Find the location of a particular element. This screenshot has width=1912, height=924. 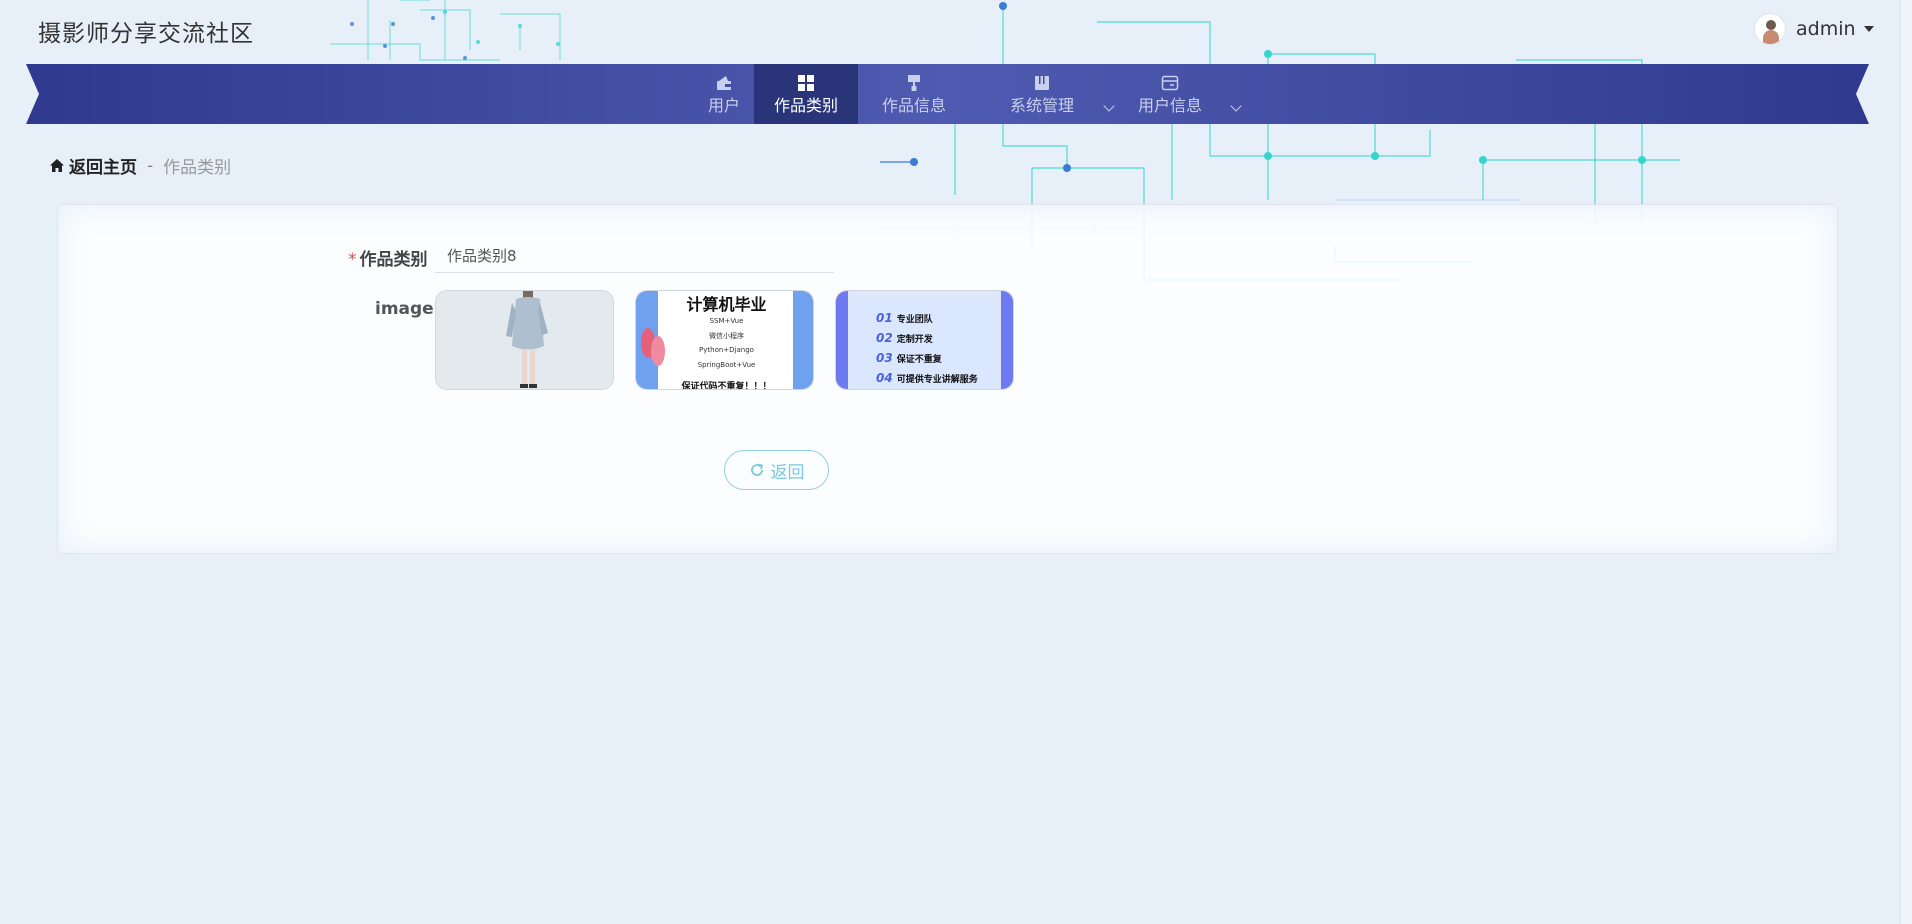

breadcrumb: 返回主页 - 作品类别 is located at coordinates (140, 165).